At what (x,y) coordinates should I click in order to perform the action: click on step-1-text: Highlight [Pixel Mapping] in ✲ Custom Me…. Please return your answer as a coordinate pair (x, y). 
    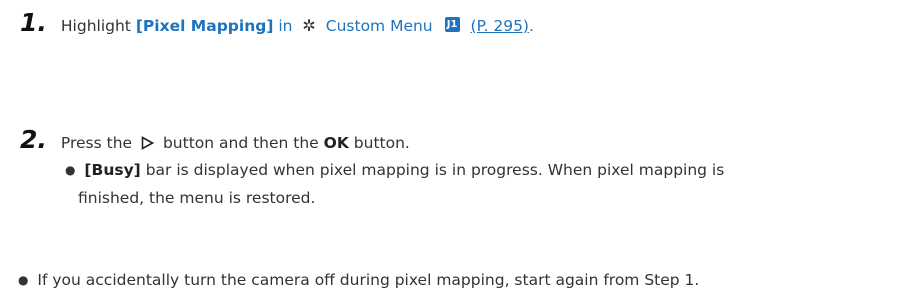
    Looking at the image, I should click on (297, 25).